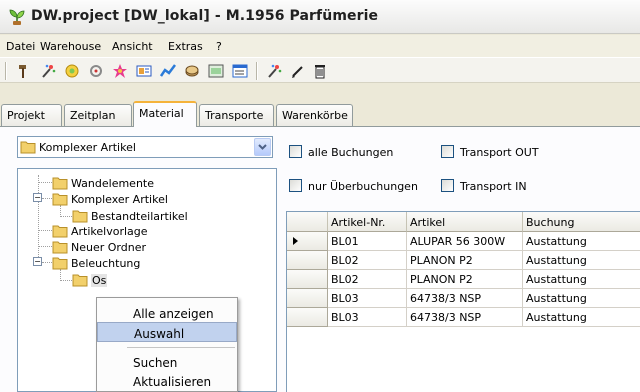  Describe the element at coordinates (465, 241) in the screenshot. I see `table-cell: ALUPAR 56 300W` at that location.